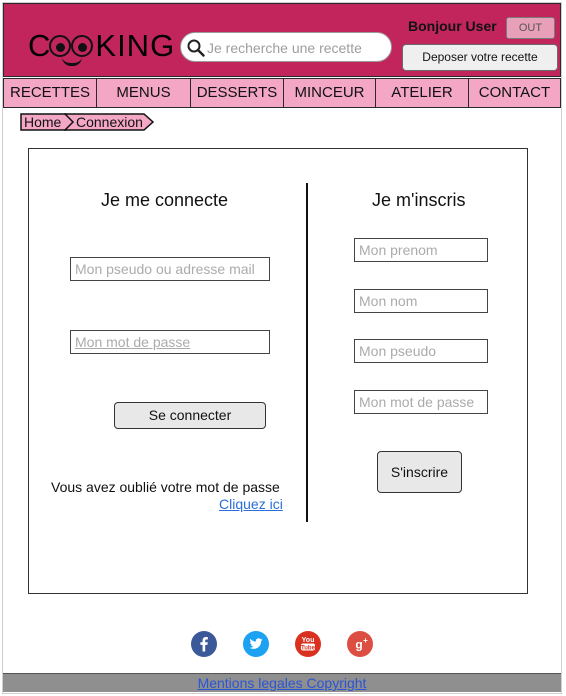 The image size is (566, 696). What do you see at coordinates (204, 644) in the screenshot?
I see `facebook-icon` at bounding box center [204, 644].